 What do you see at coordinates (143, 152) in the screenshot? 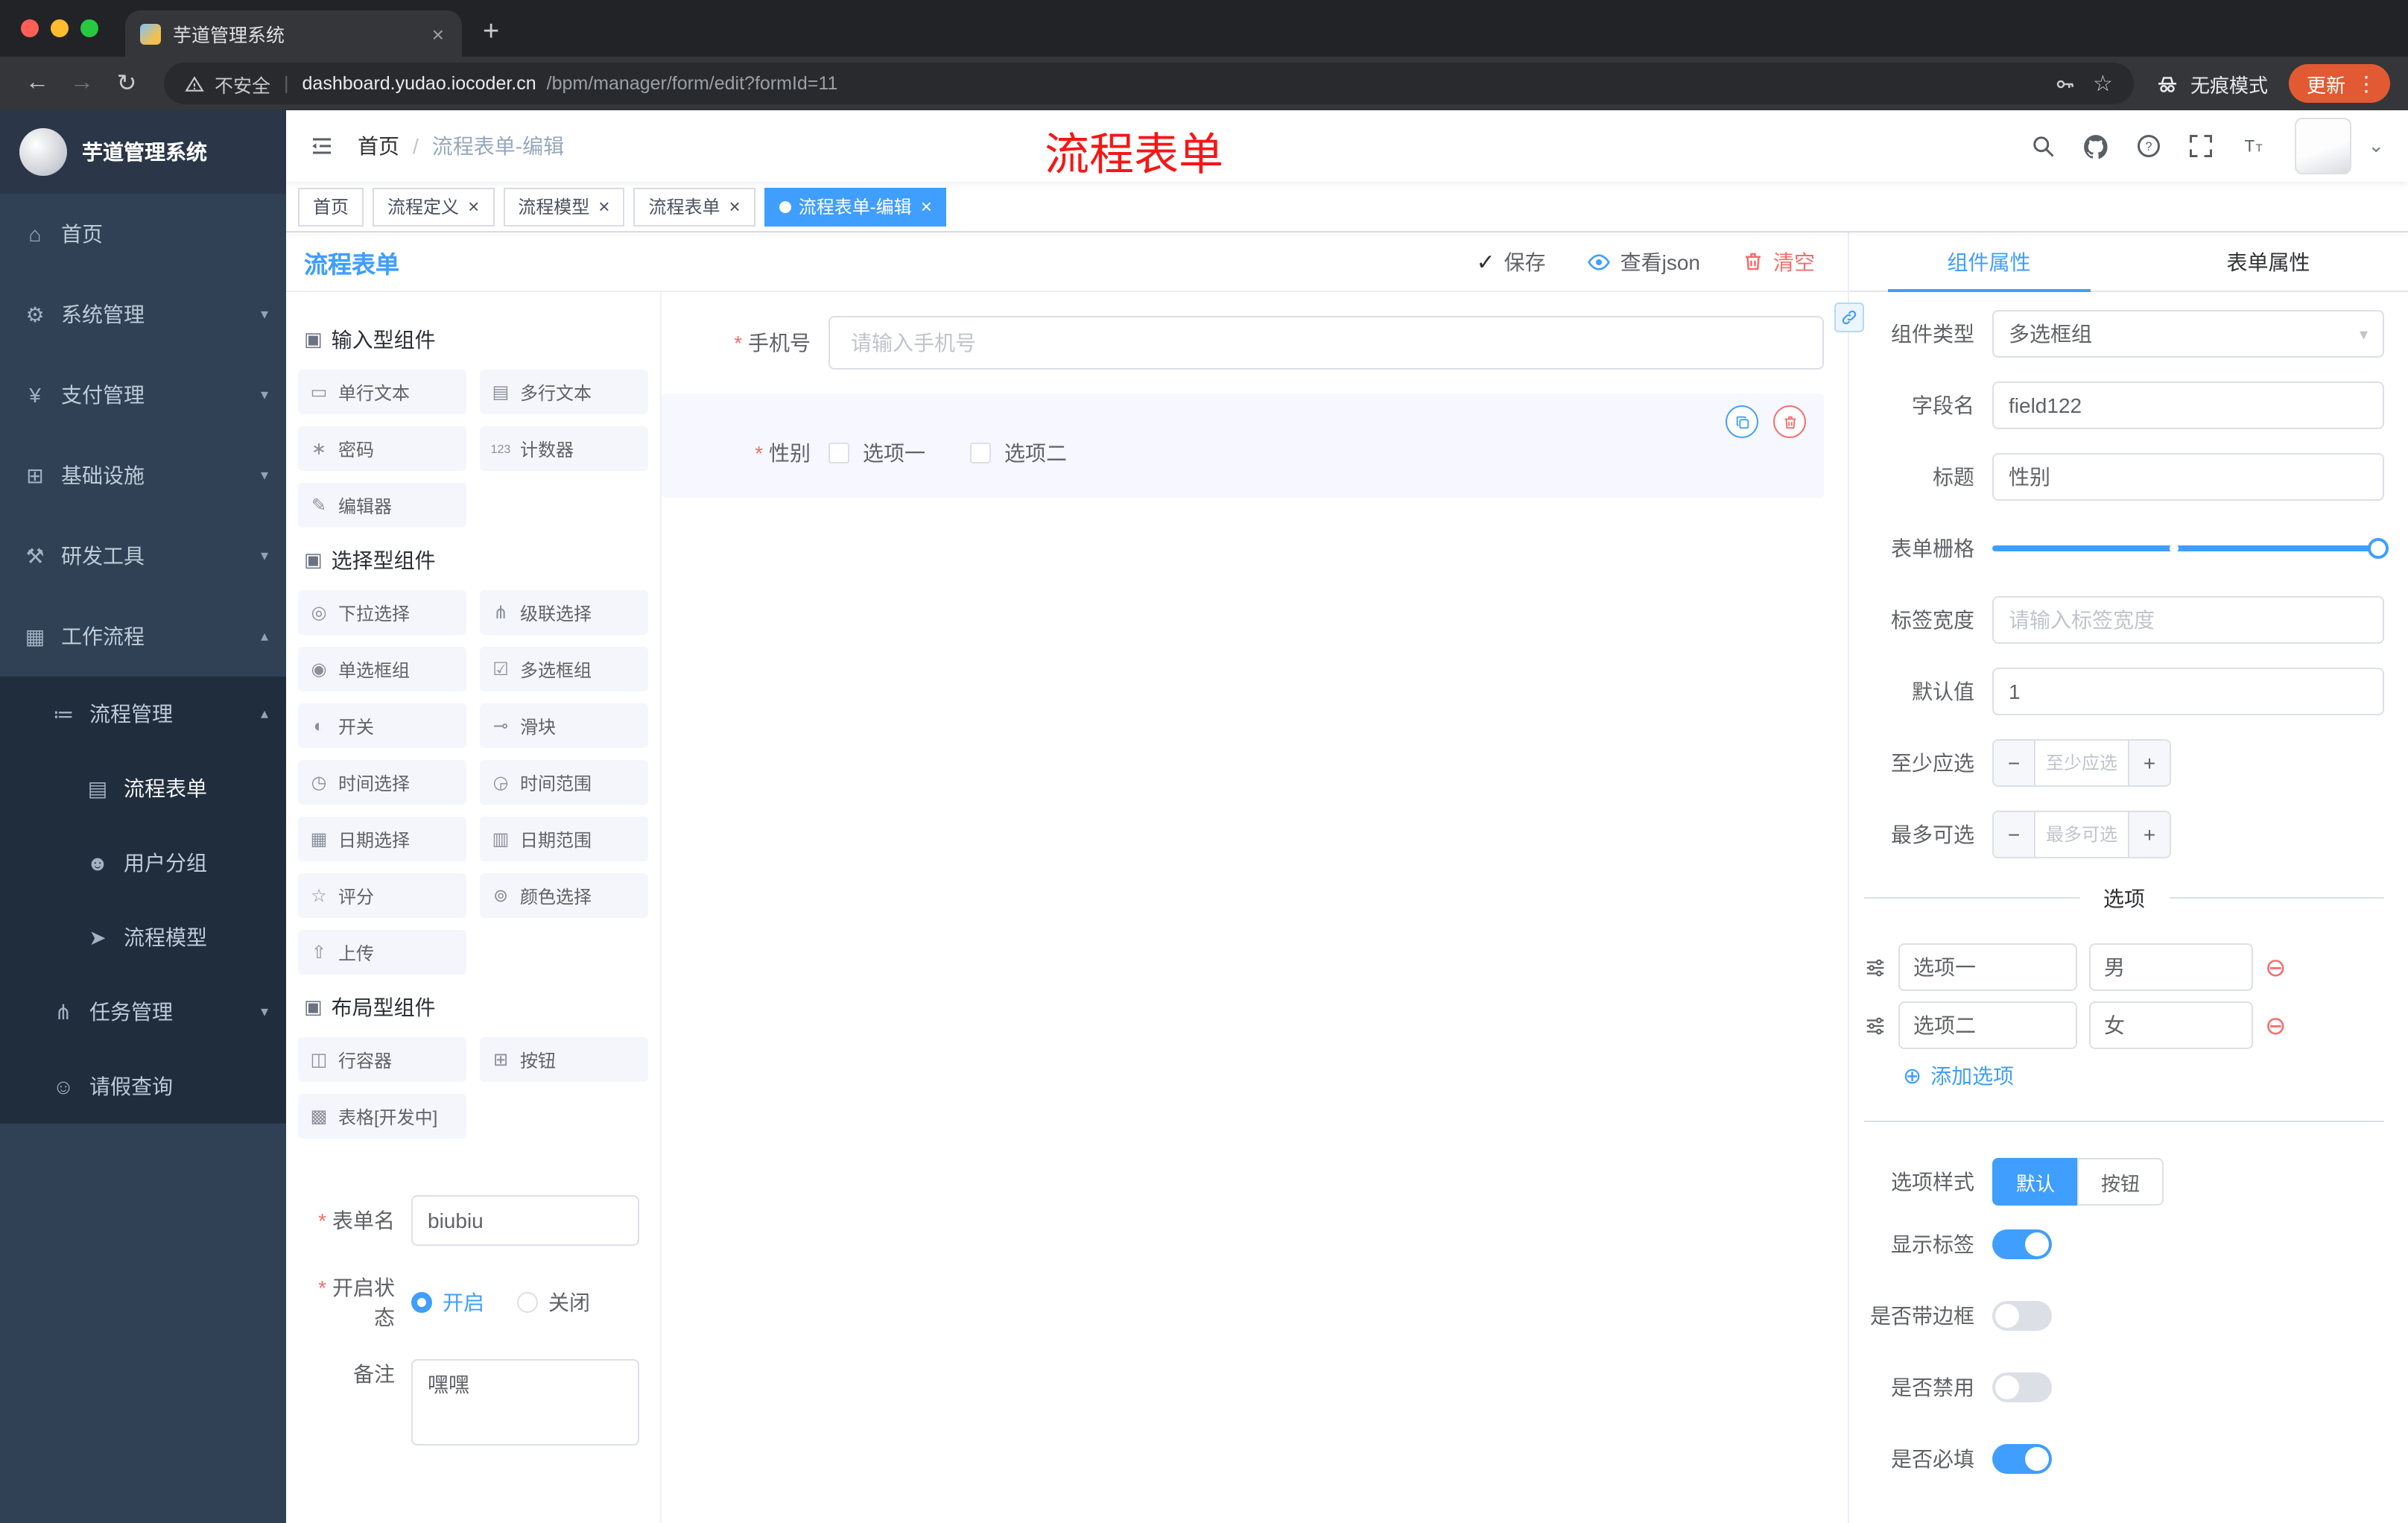
I see `sidebar-logo: 芋道管理系统` at bounding box center [143, 152].